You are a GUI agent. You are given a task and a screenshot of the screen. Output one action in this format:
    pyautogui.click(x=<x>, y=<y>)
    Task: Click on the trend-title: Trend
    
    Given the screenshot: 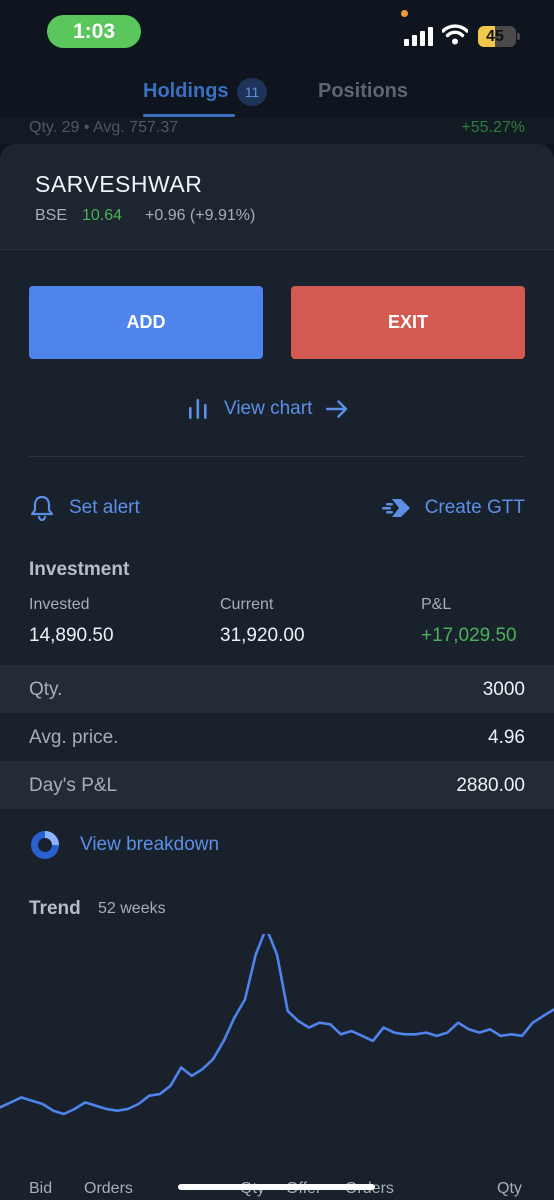 What is the action you would take?
    pyautogui.click(x=55, y=908)
    